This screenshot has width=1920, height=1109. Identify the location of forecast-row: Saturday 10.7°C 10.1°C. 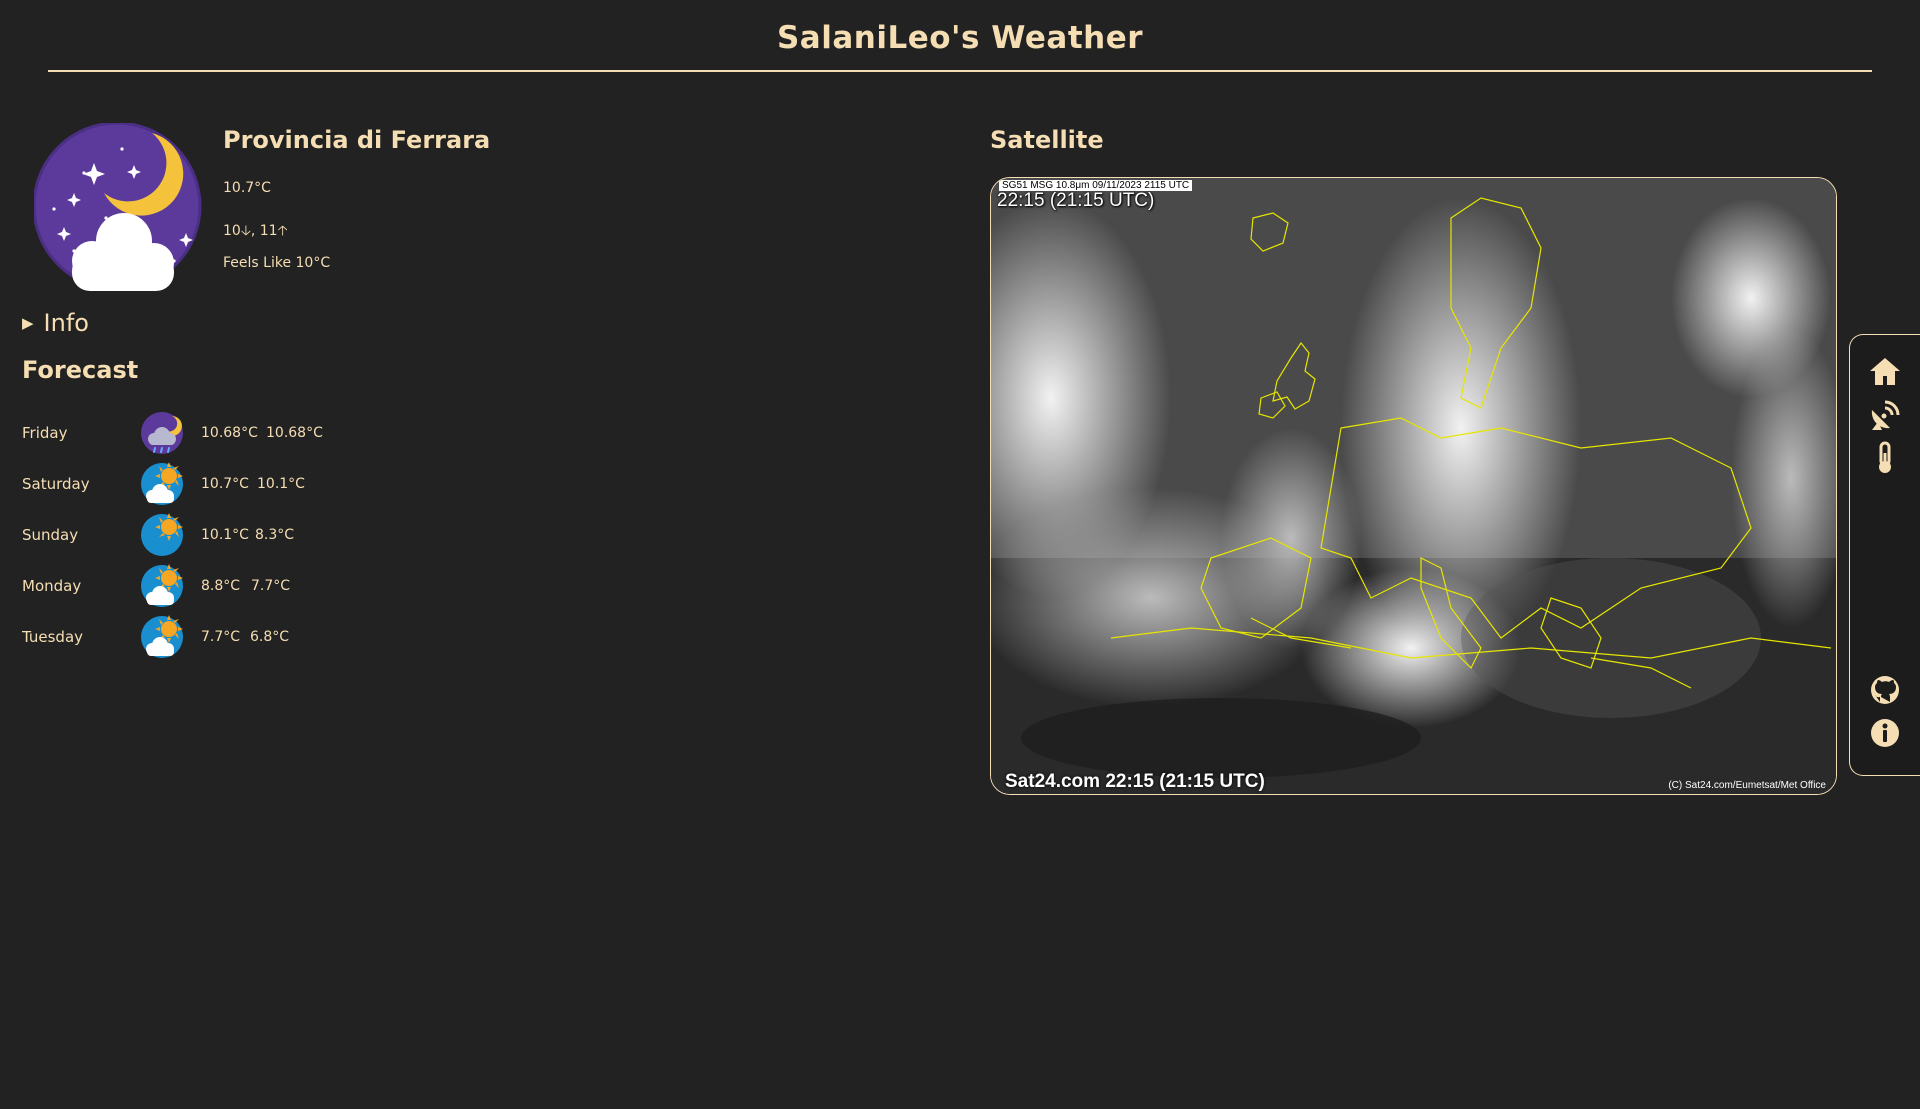
(222, 484).